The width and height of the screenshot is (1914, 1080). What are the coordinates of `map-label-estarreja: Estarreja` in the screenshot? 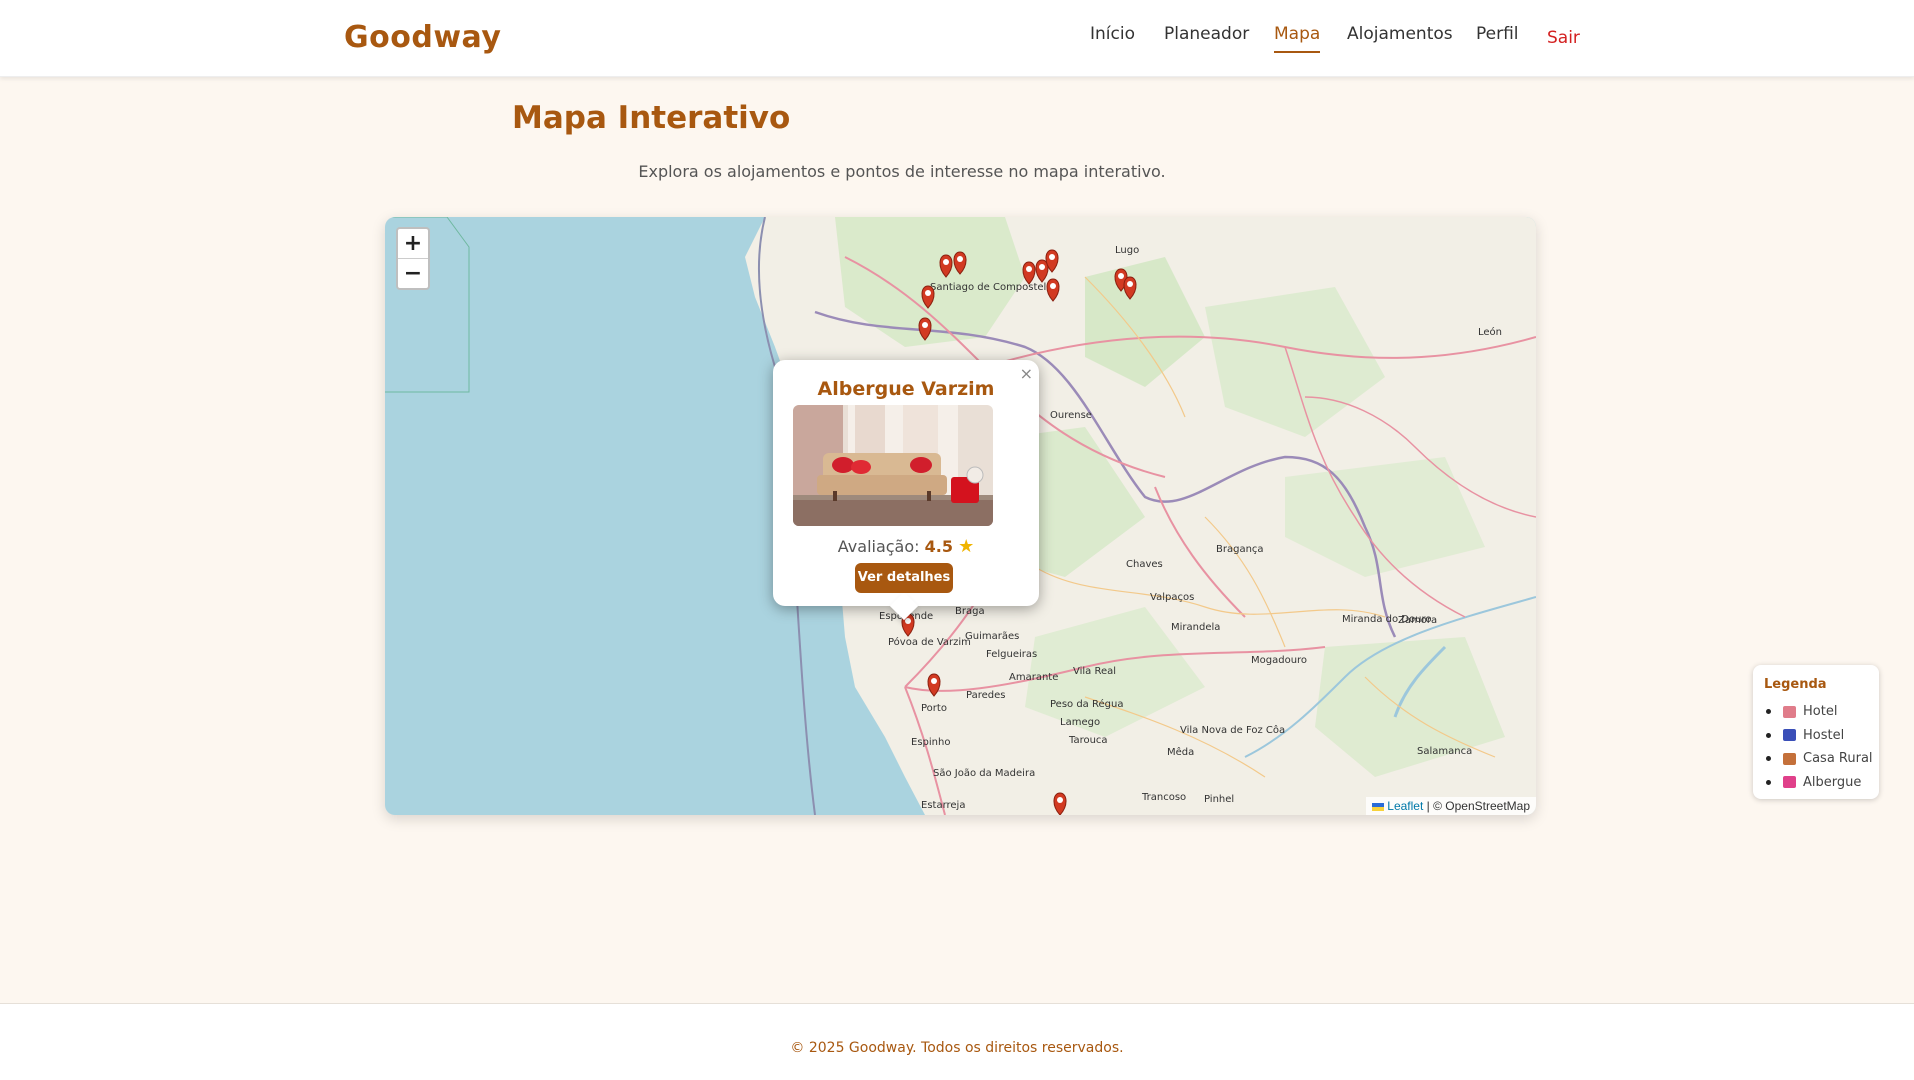 It's located at (943, 805).